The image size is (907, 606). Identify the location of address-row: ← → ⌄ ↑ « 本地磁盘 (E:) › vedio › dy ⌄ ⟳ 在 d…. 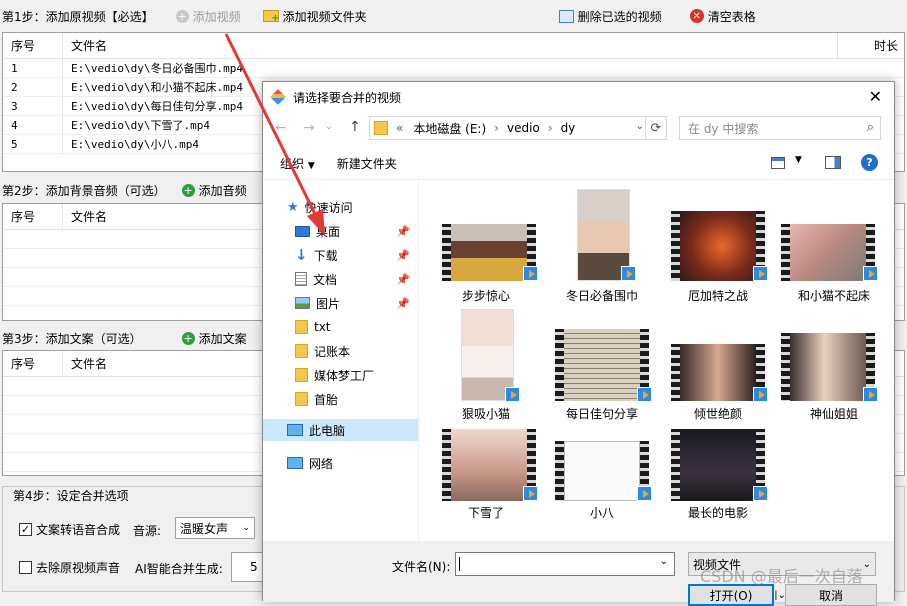
(578, 129).